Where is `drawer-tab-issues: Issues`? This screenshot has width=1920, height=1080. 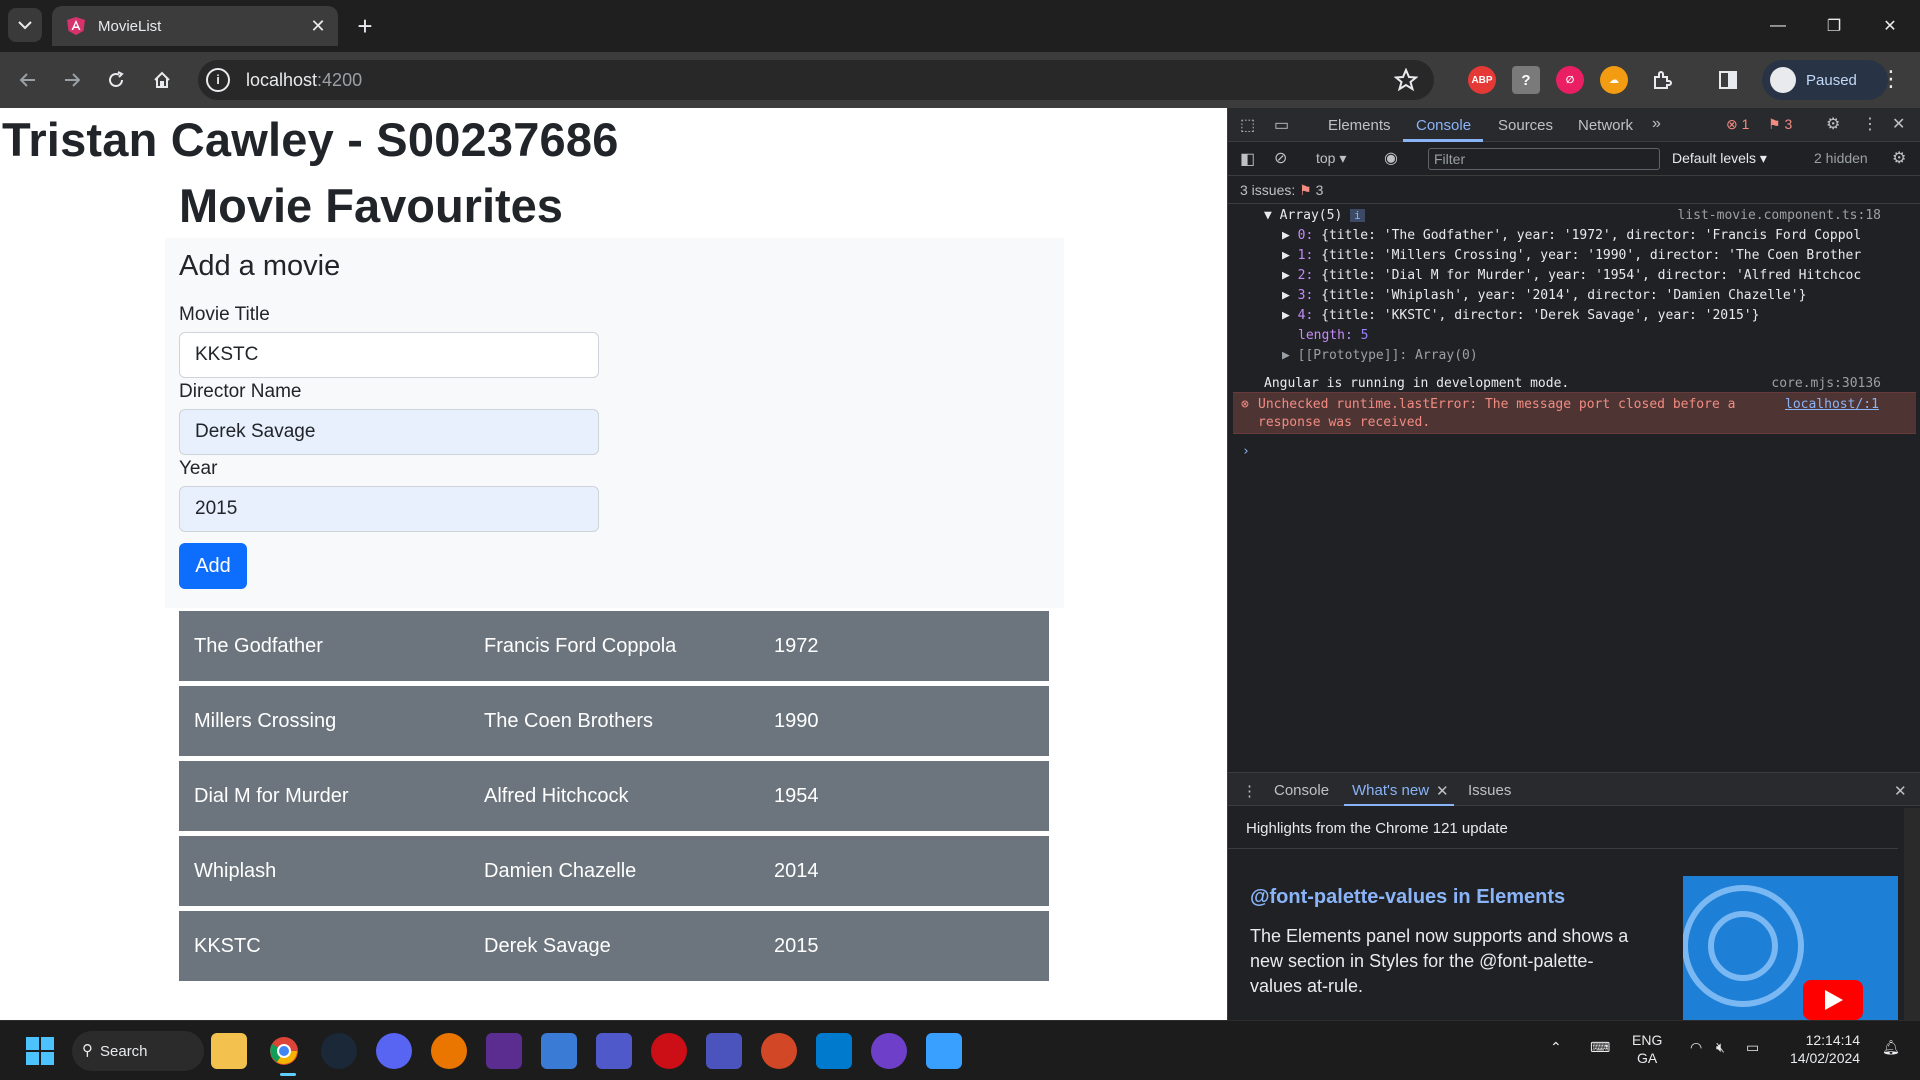
drawer-tab-issues: Issues is located at coordinates (1489, 790).